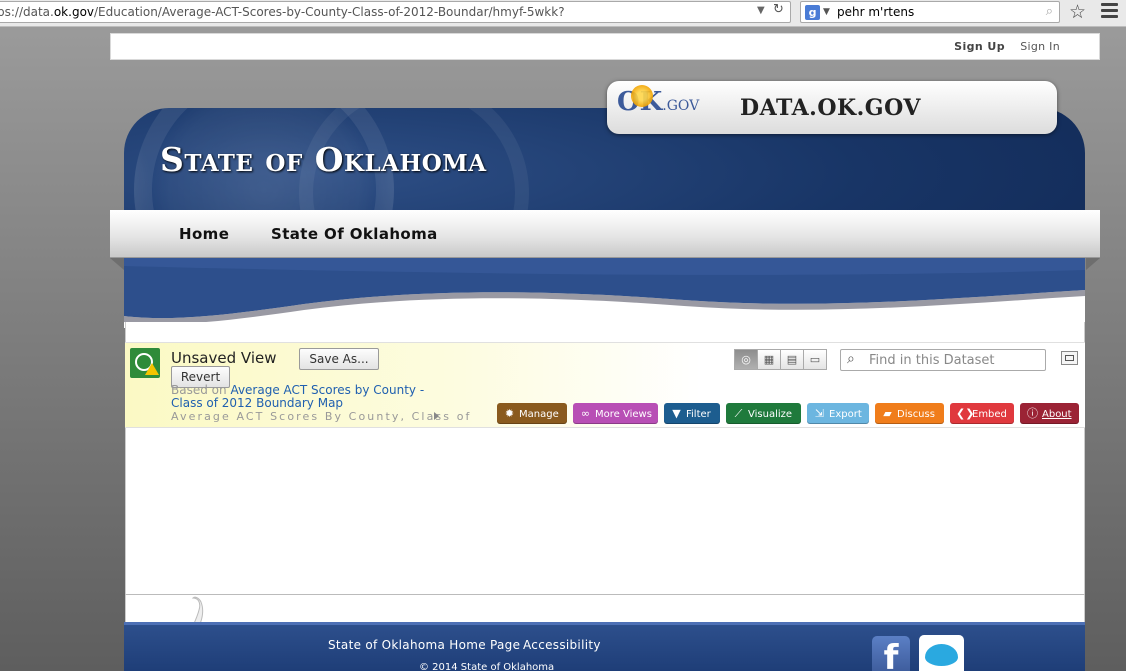 The width and height of the screenshot is (1126, 671). What do you see at coordinates (424, 645) in the screenshot?
I see `footer-link-home-page: State of Oklahoma Home Page` at bounding box center [424, 645].